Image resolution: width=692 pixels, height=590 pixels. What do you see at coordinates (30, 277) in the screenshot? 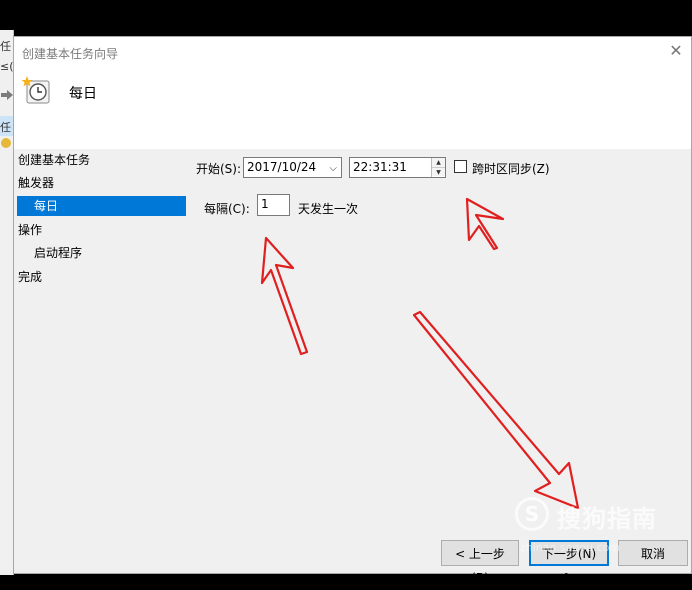
I see `nav-step-finish: 完成` at bounding box center [30, 277].